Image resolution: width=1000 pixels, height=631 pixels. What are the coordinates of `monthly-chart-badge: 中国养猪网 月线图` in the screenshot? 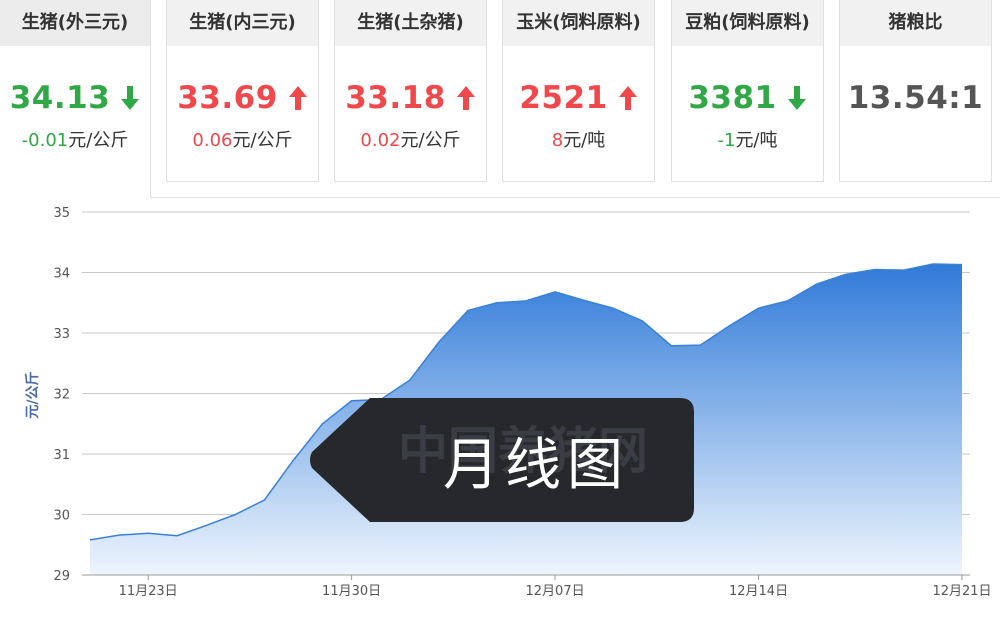 It's located at (501, 460).